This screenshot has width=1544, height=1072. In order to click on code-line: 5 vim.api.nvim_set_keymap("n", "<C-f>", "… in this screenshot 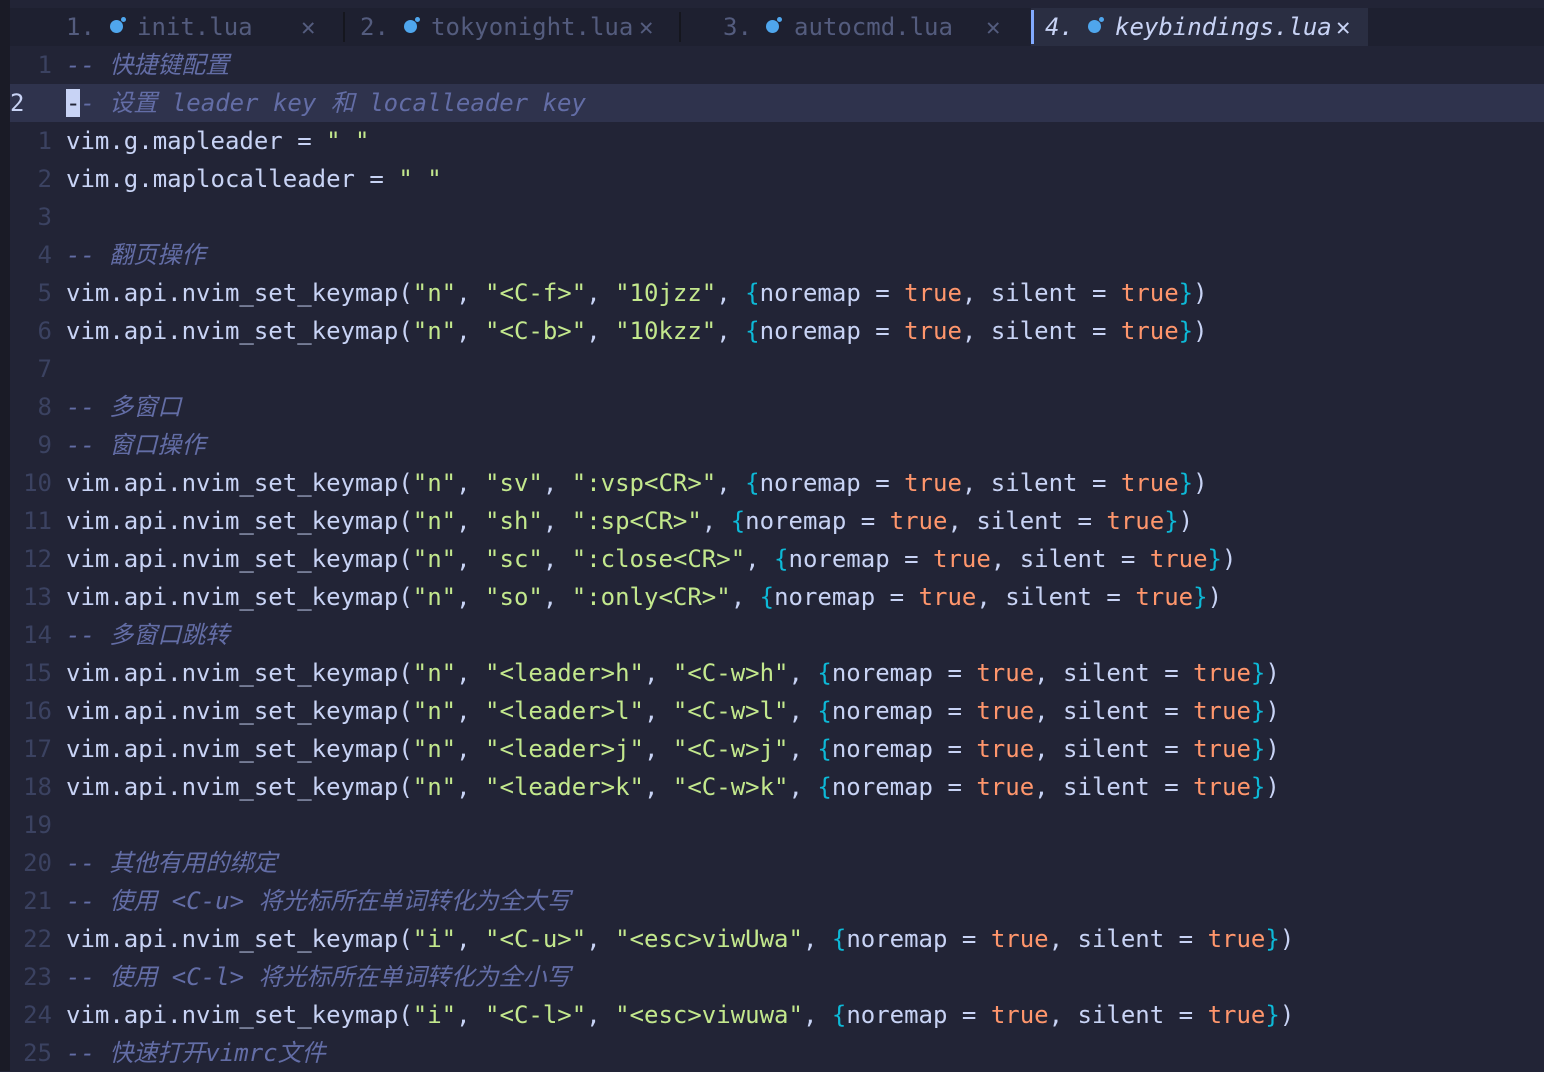, I will do `click(777, 293)`.